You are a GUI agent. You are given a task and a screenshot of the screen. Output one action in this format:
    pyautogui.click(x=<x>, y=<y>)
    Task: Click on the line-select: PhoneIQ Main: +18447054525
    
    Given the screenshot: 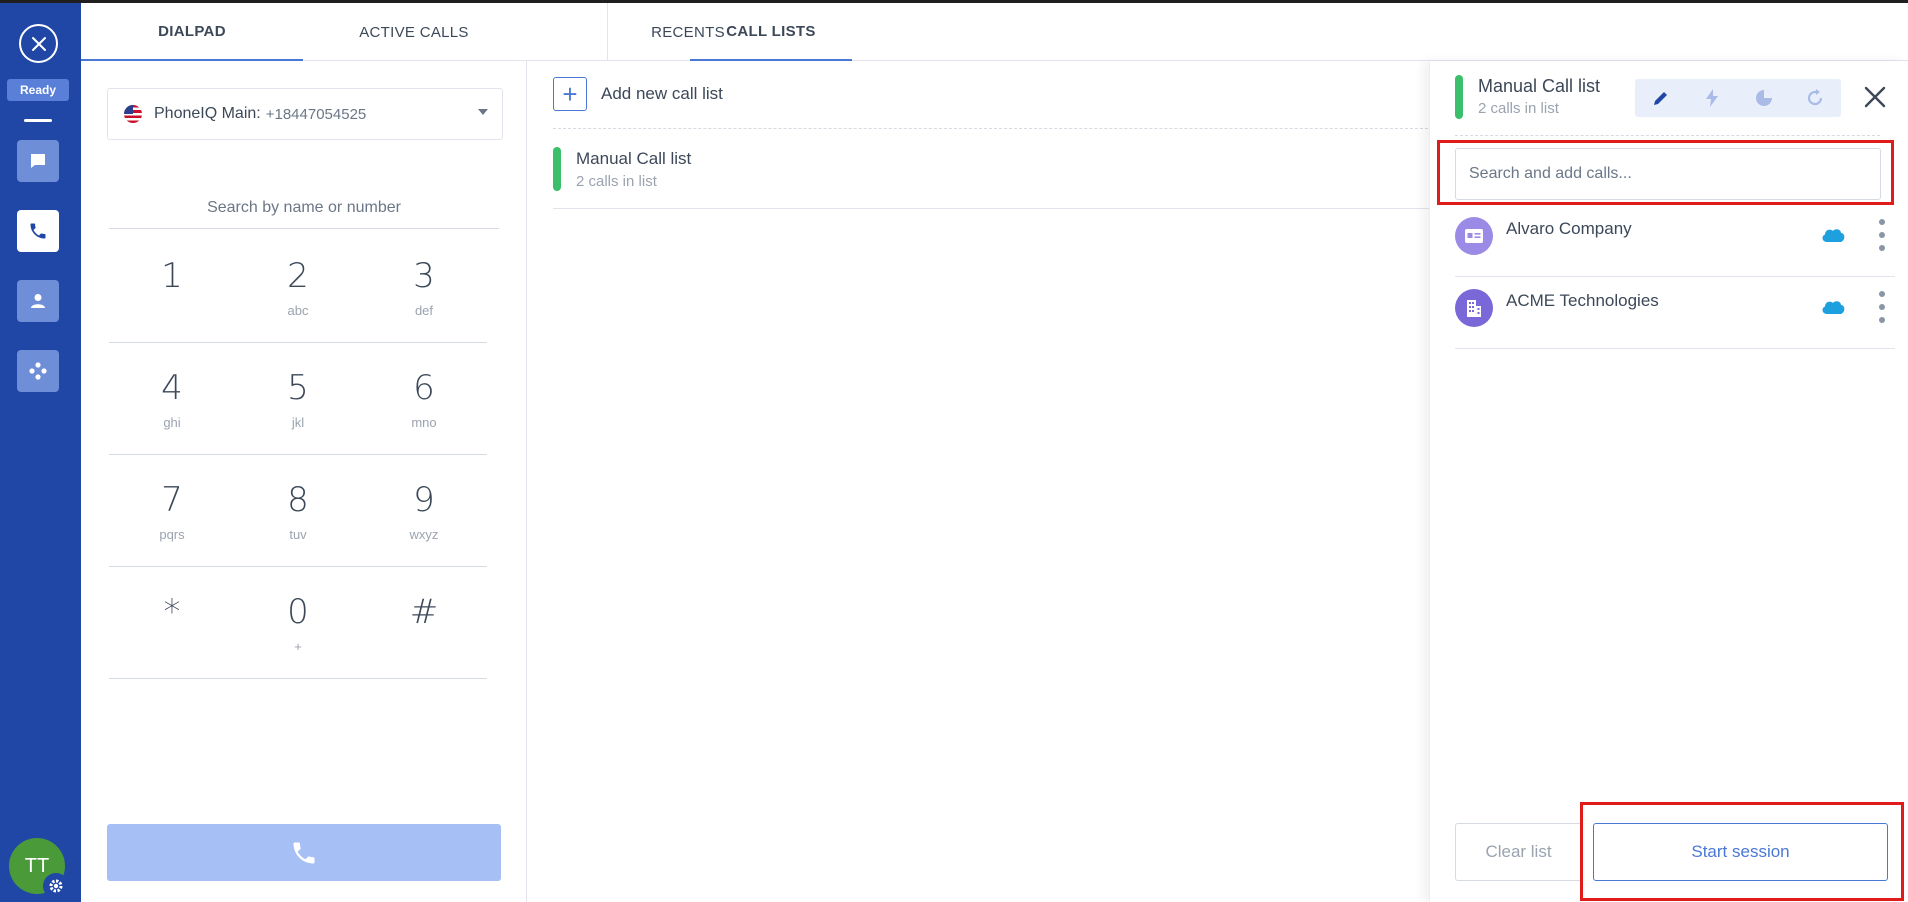 What is the action you would take?
    pyautogui.click(x=305, y=114)
    